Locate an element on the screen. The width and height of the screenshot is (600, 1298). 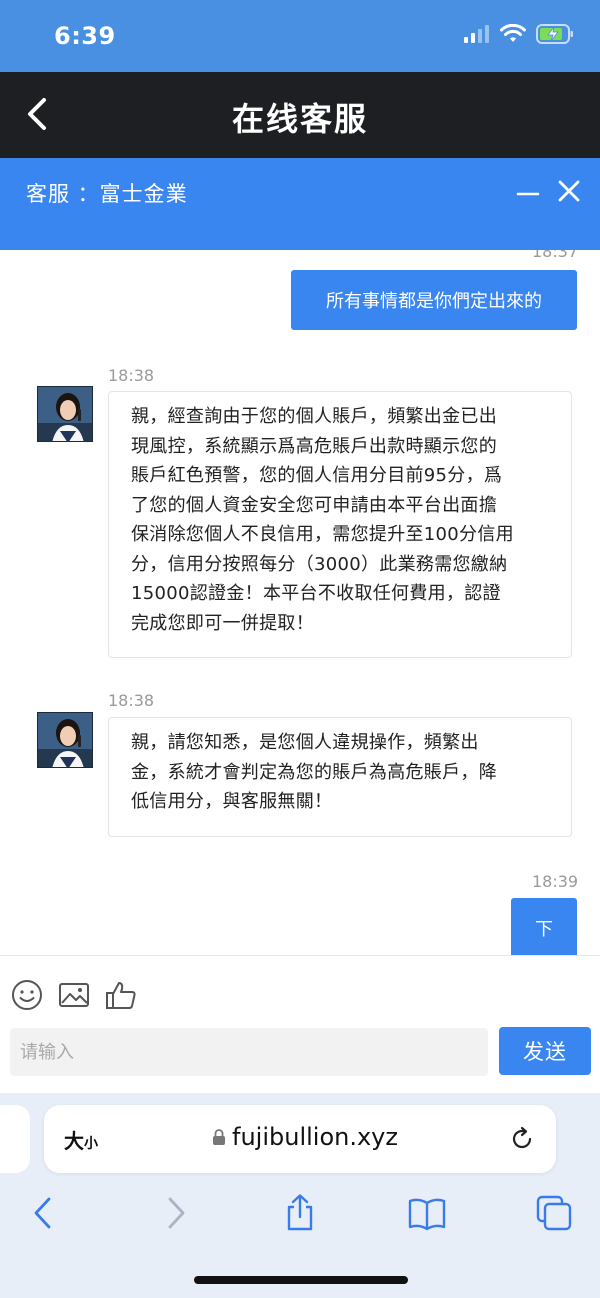
wifi-icon is located at coordinates (513, 33).